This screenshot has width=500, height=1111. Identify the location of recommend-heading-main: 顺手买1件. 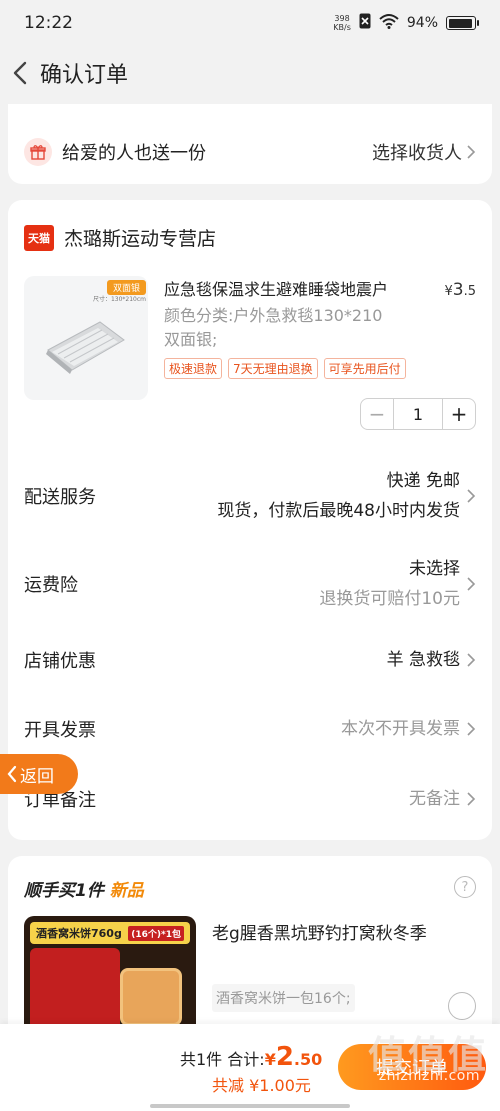
(67, 891).